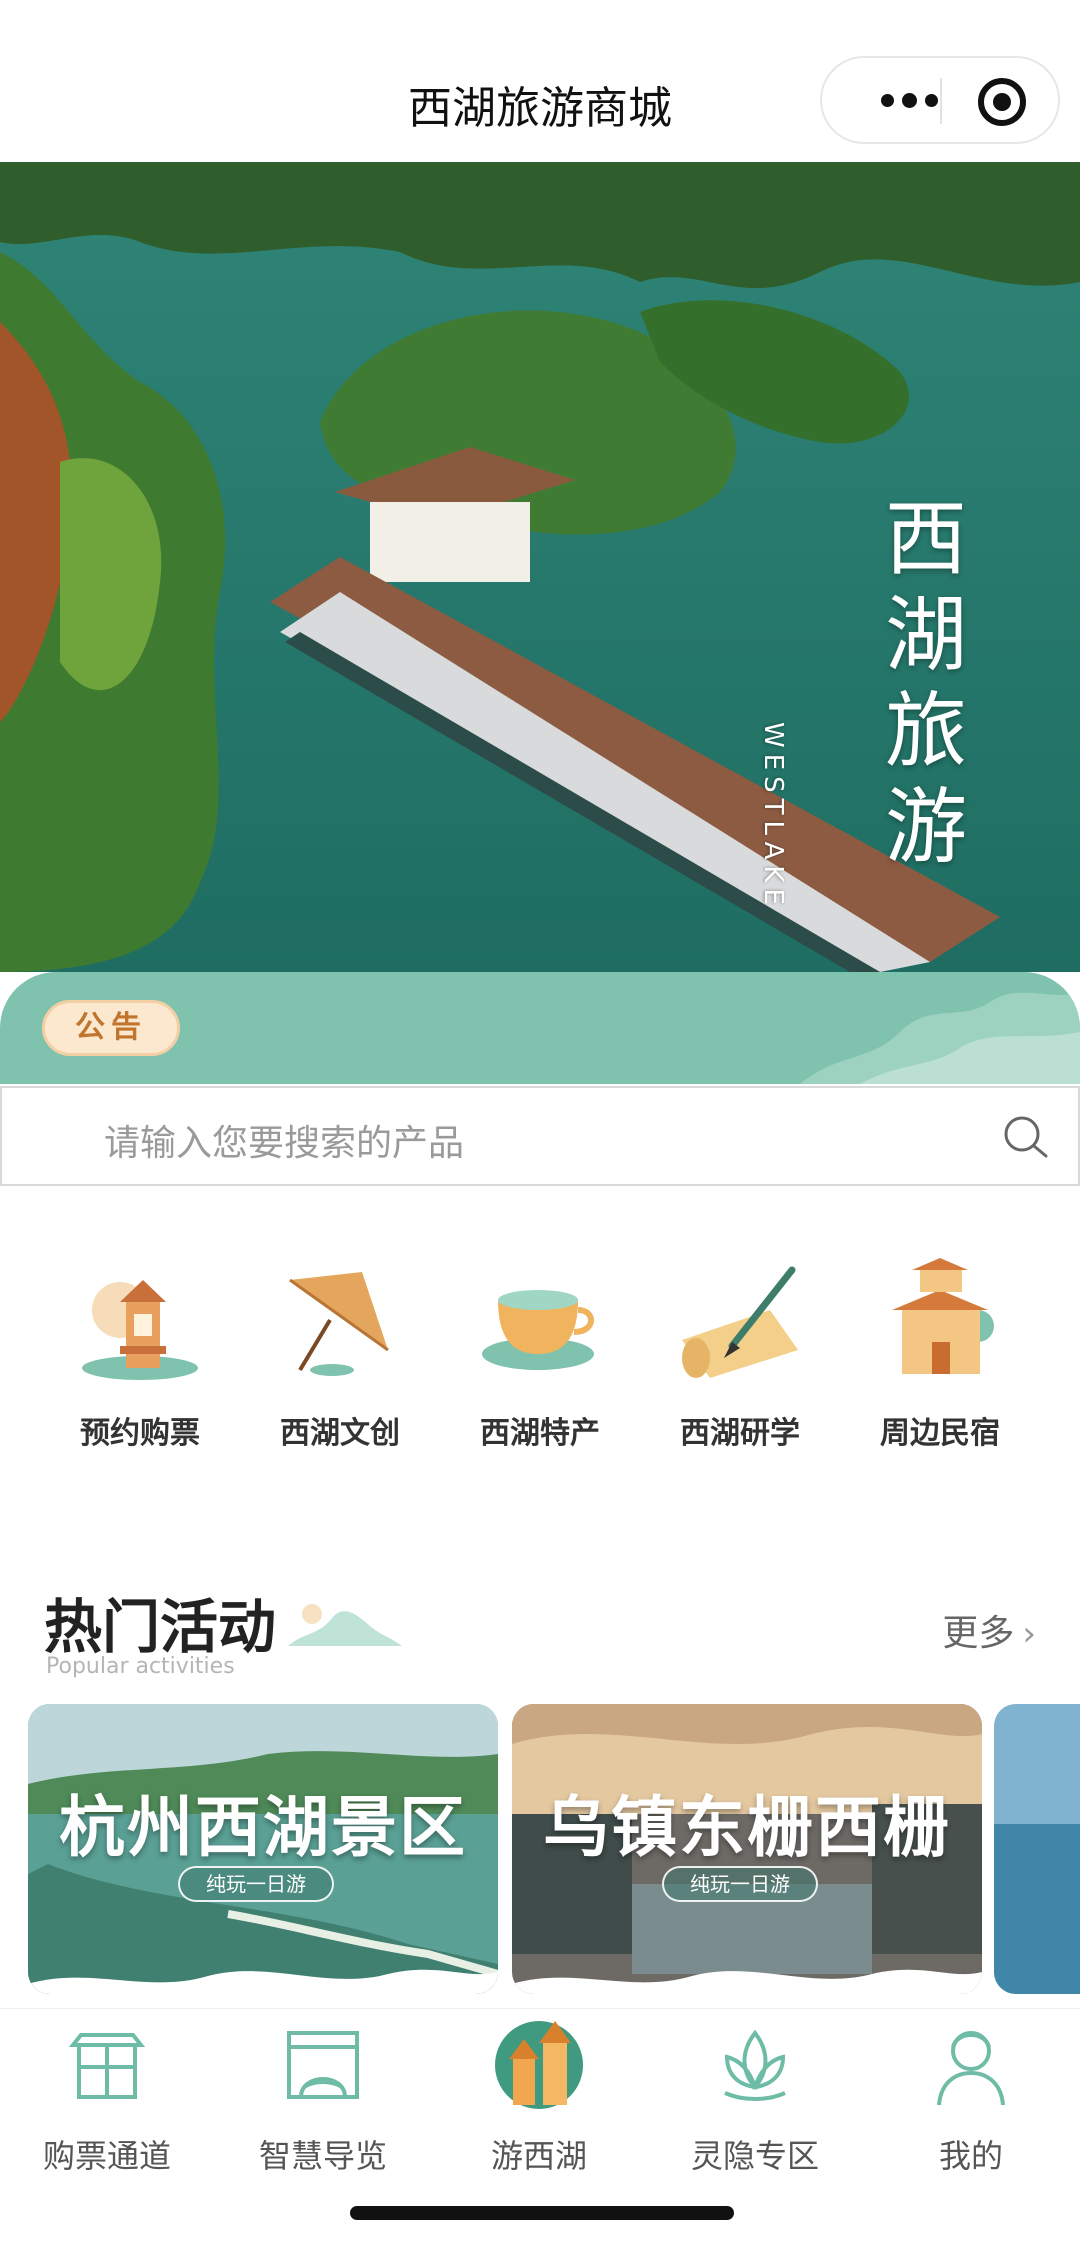 The width and height of the screenshot is (1080, 2247). I want to click on mountain-decoration-icon, so click(940, 1038).